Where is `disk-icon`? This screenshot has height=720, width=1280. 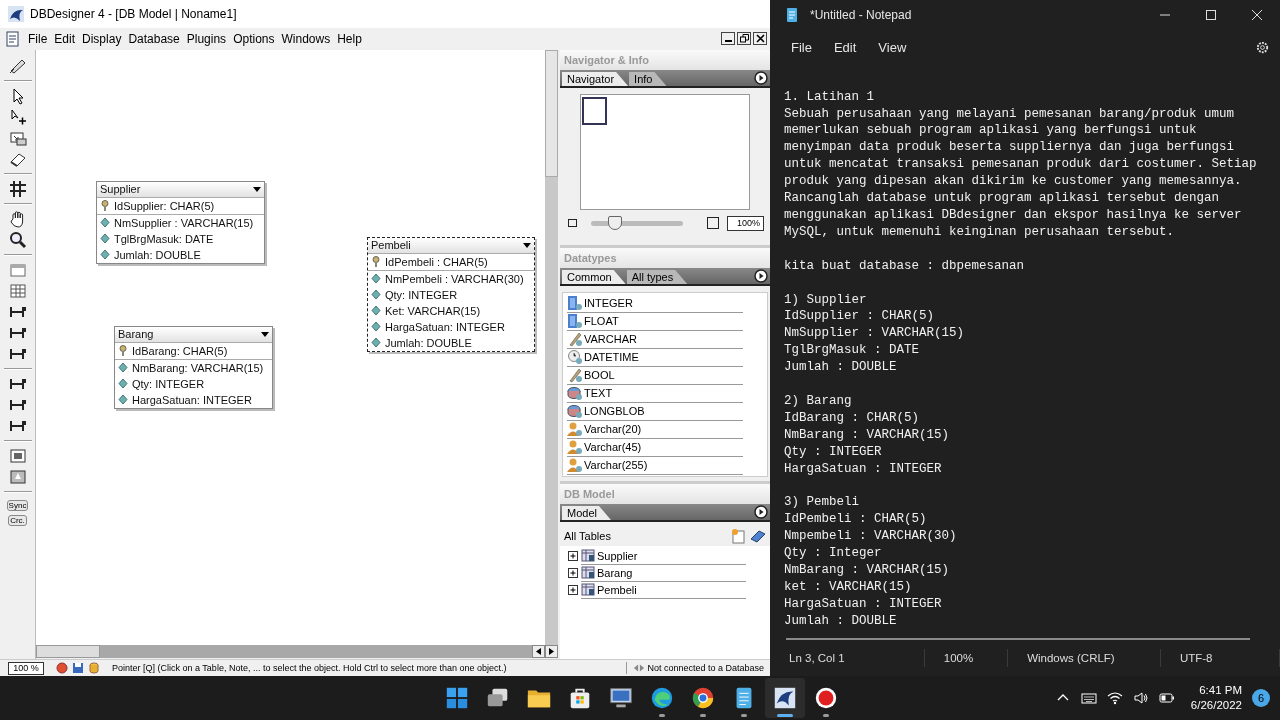 disk-icon is located at coordinates (575, 393).